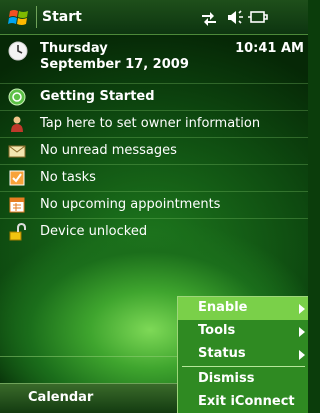 The image size is (320, 413). What do you see at coordinates (269, 48) in the screenshot?
I see `time-label: 10:41 AM` at bounding box center [269, 48].